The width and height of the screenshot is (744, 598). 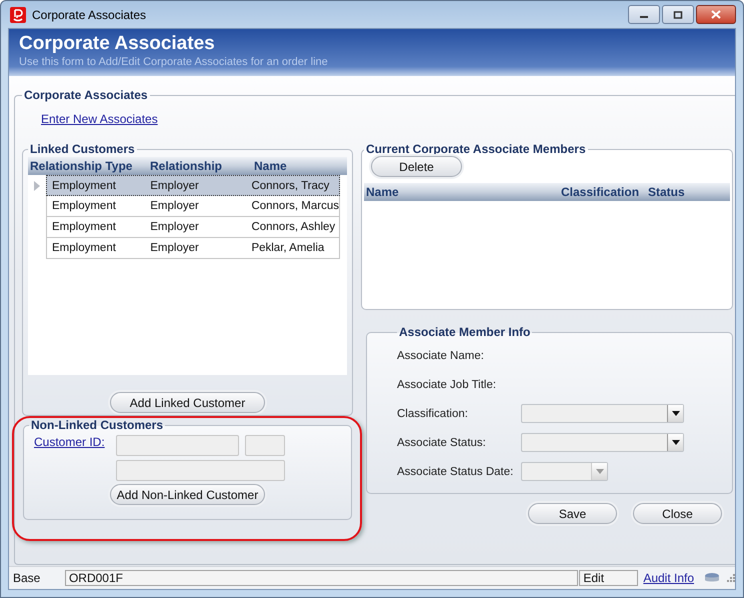 What do you see at coordinates (644, 14) in the screenshot?
I see `minimize-button` at bounding box center [644, 14].